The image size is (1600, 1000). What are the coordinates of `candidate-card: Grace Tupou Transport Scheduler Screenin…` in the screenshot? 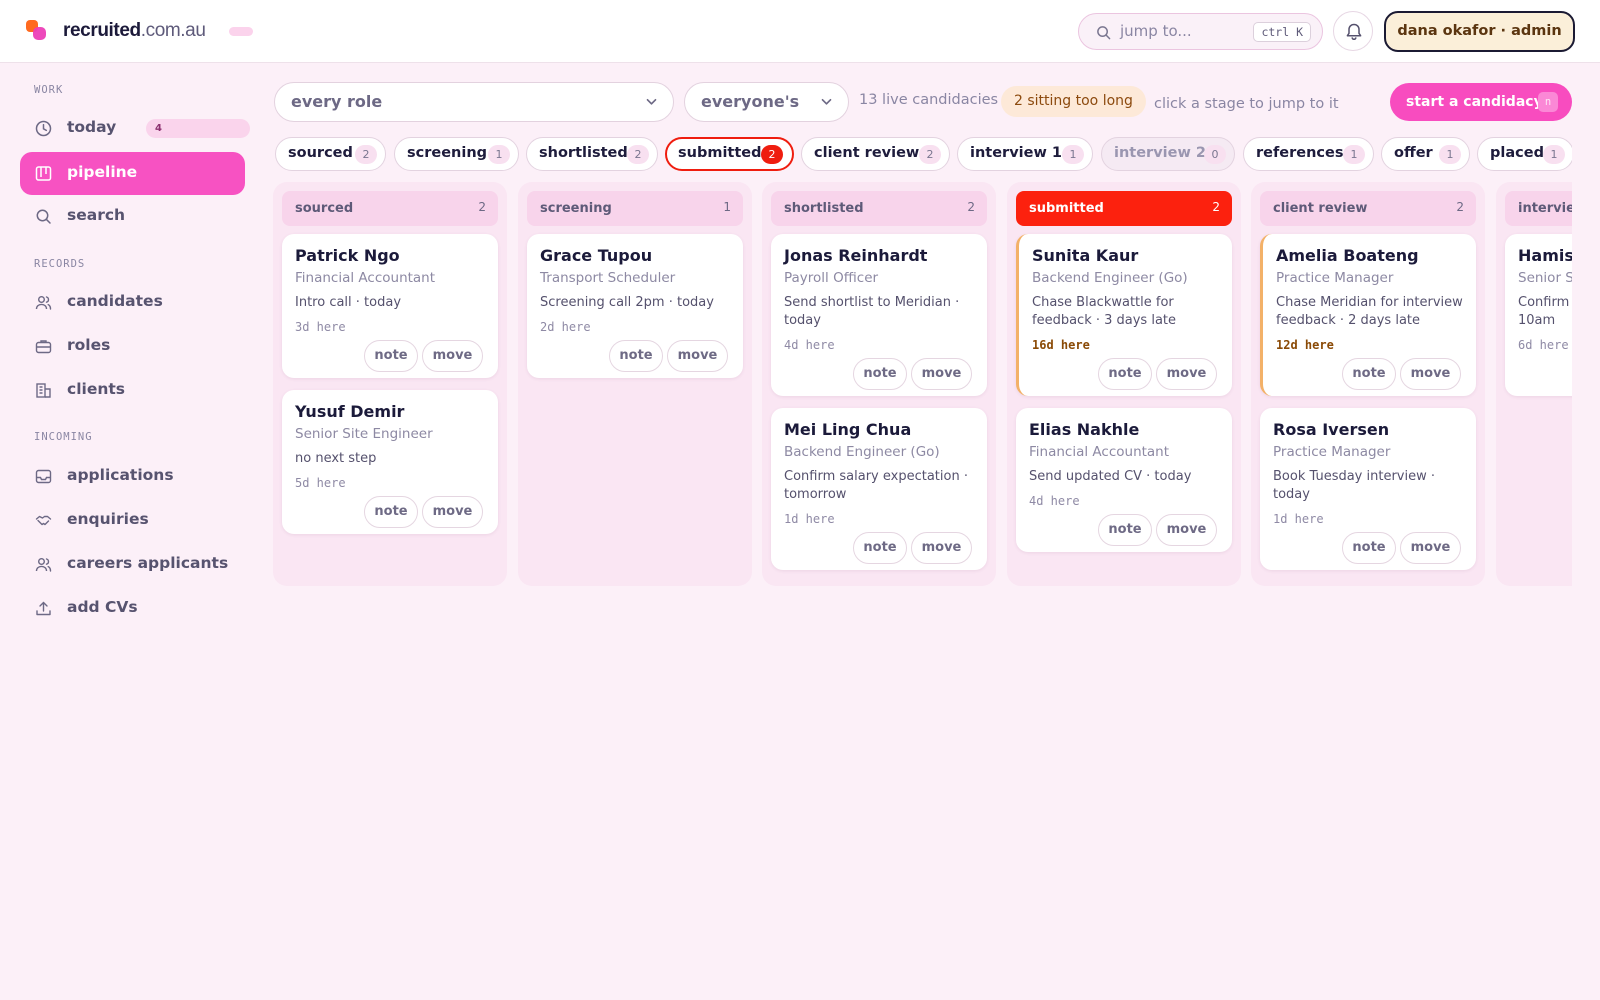 It's located at (635, 306).